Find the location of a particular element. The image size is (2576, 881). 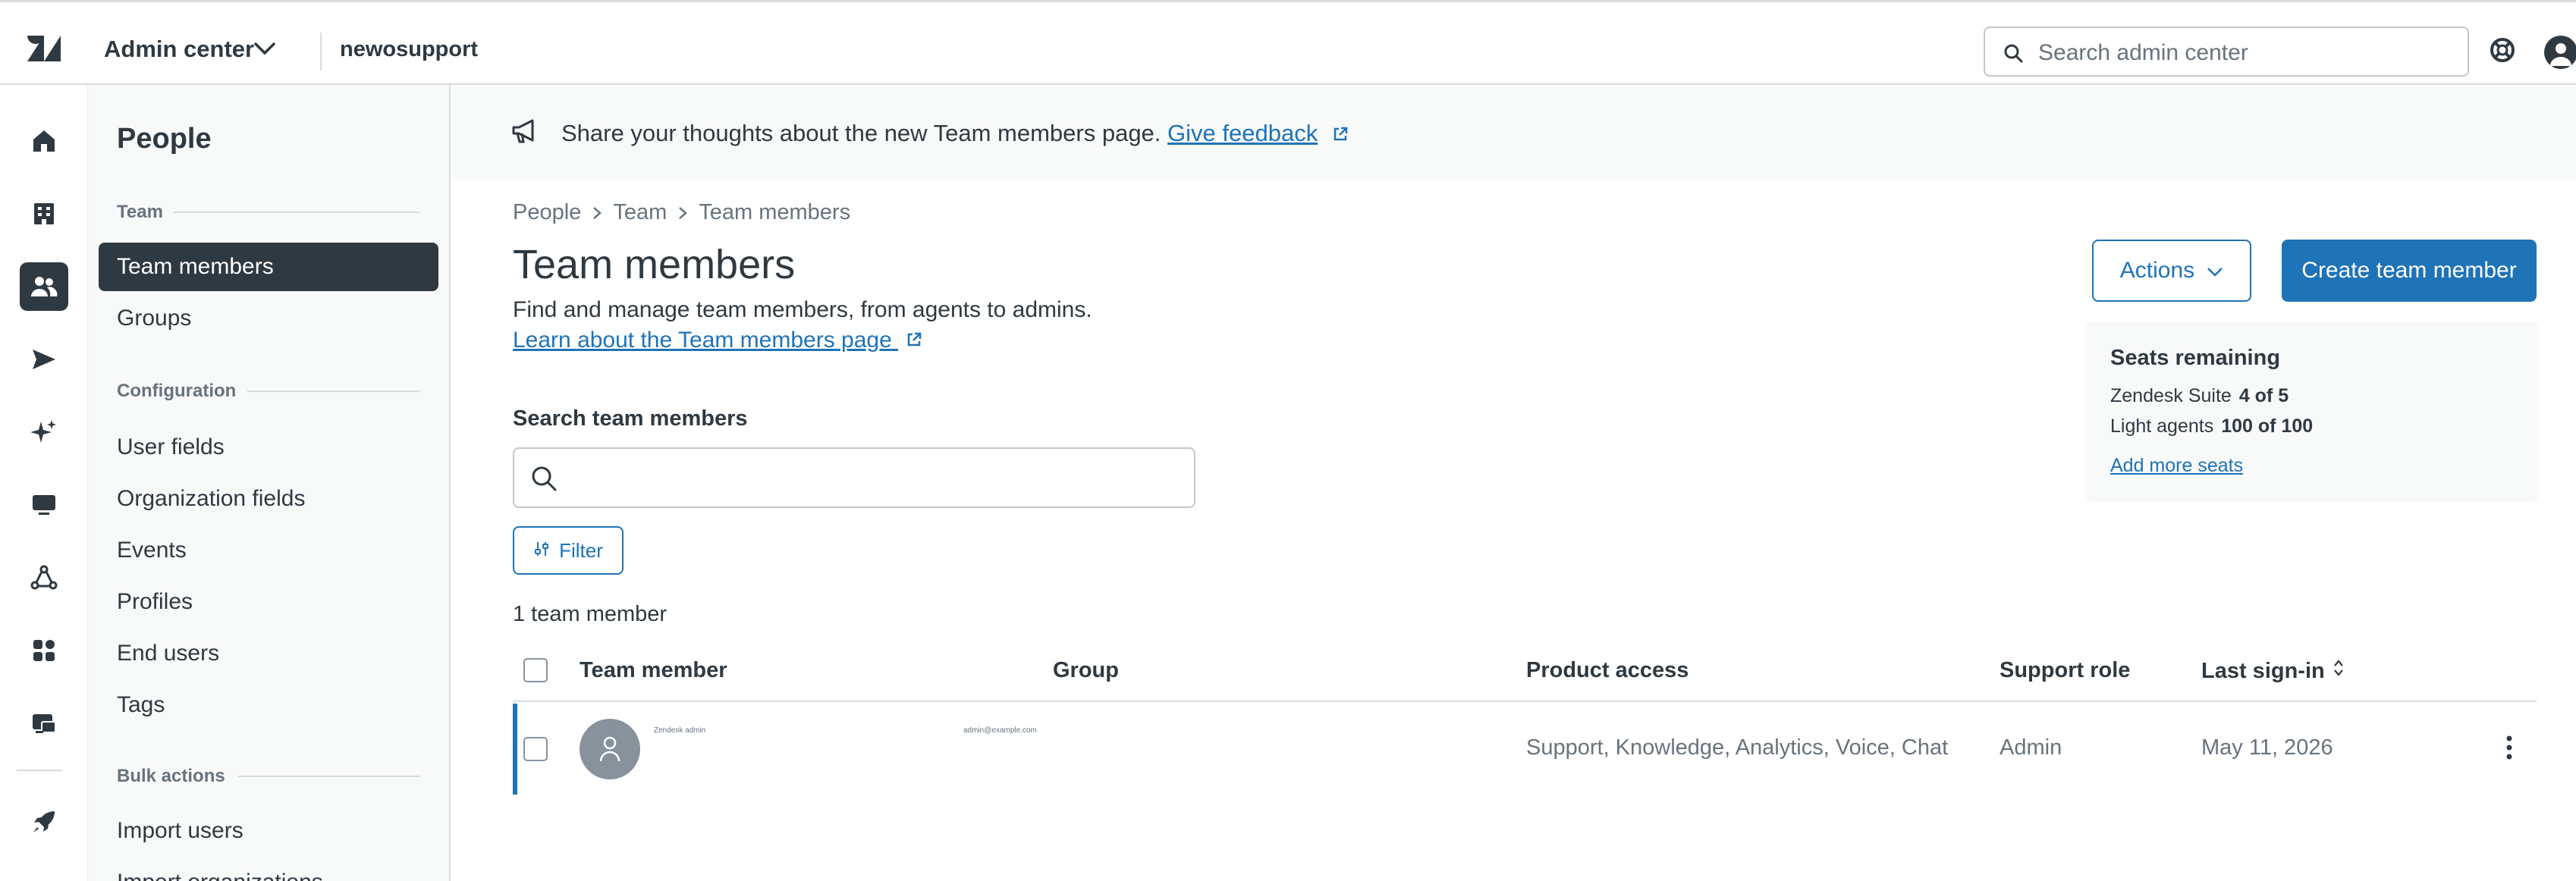

search-team-members-input is located at coordinates (854, 477).